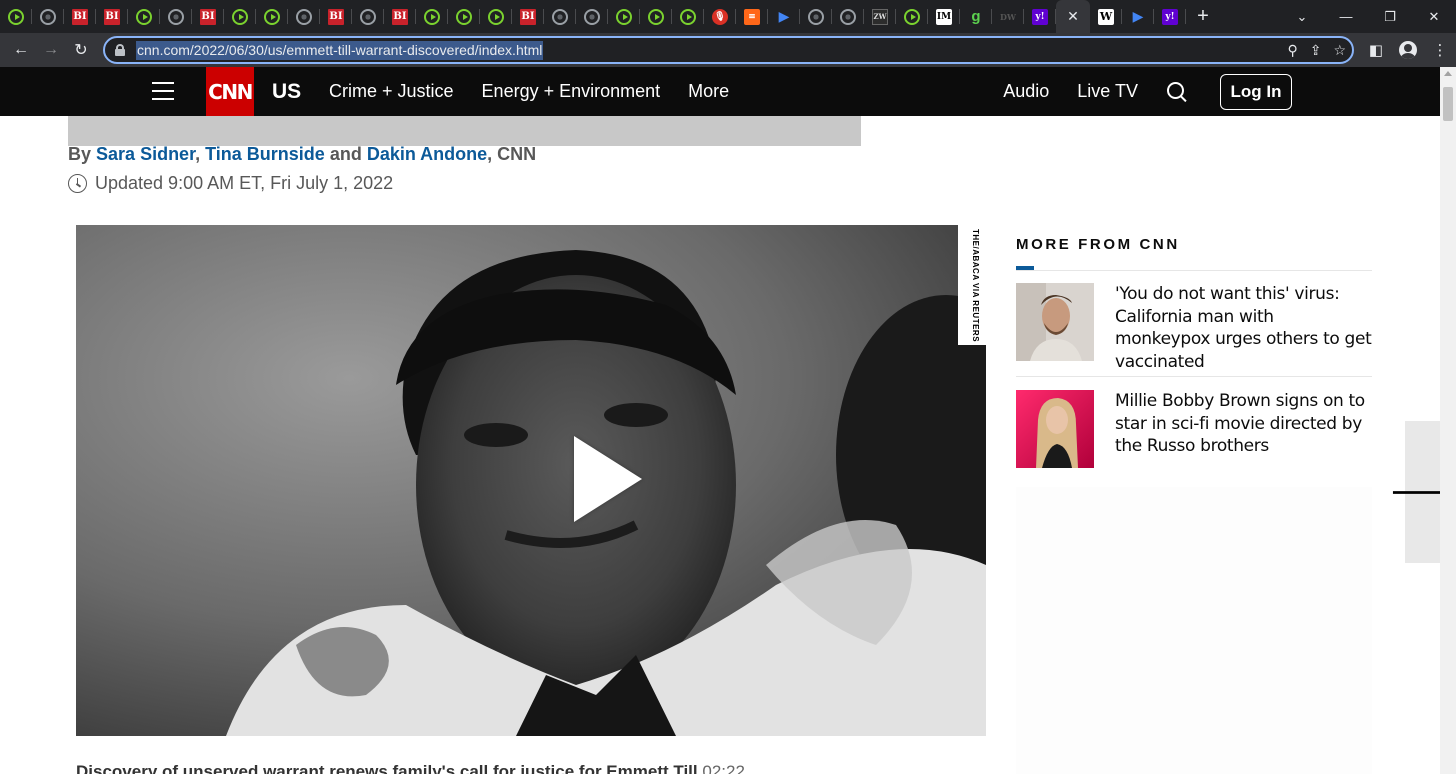  I want to click on page-scrollbar, so click(1448, 420).